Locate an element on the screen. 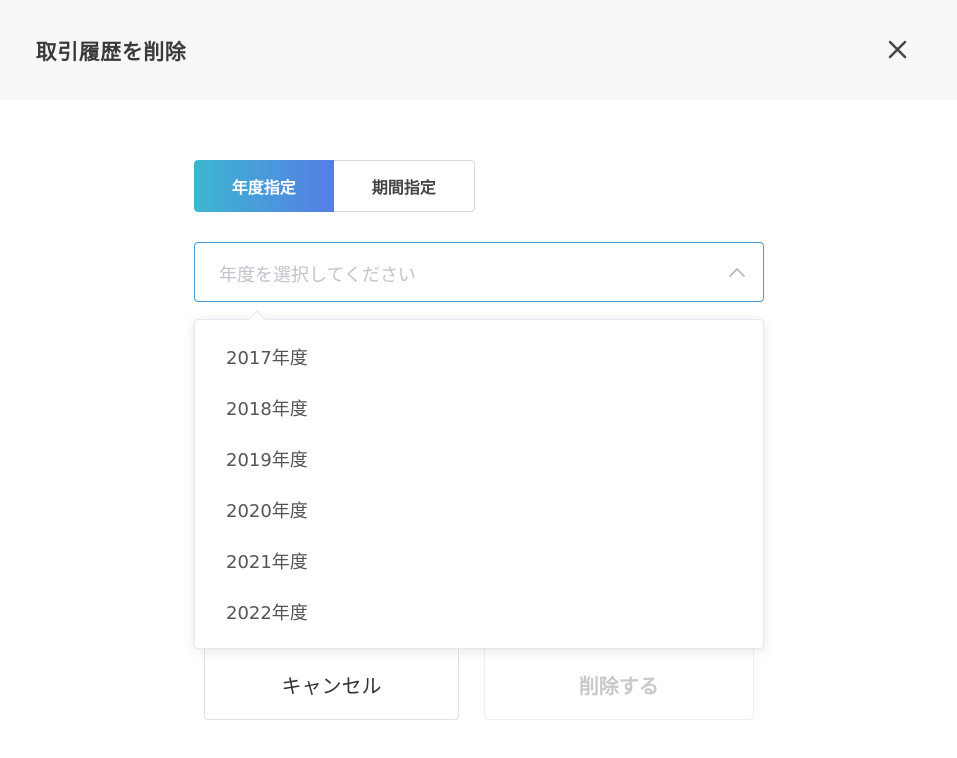 The width and height of the screenshot is (957, 758). dialog-header: 取引履歴を削除 is located at coordinates (478, 50).